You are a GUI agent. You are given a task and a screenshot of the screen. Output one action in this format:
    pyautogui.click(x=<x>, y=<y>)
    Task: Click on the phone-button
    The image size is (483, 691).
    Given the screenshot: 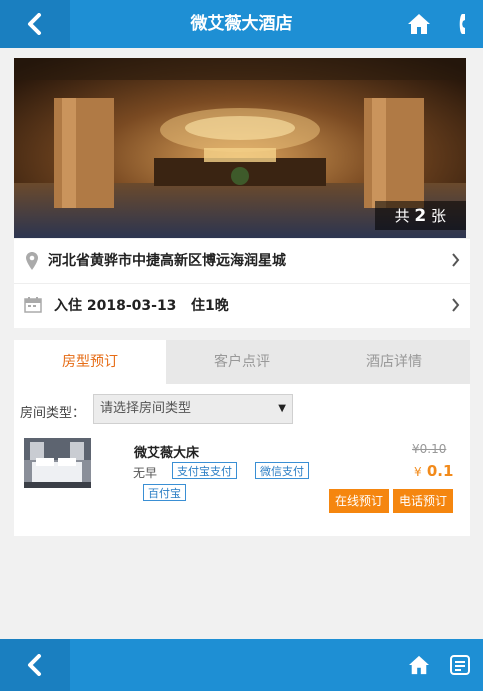 What is the action you would take?
    pyautogui.click(x=464, y=24)
    